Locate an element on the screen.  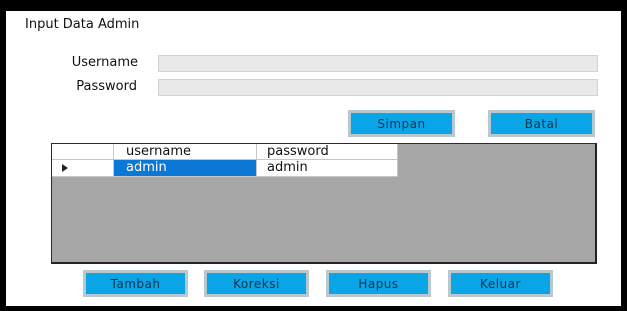
simpan-button: Simpan is located at coordinates (401, 123).